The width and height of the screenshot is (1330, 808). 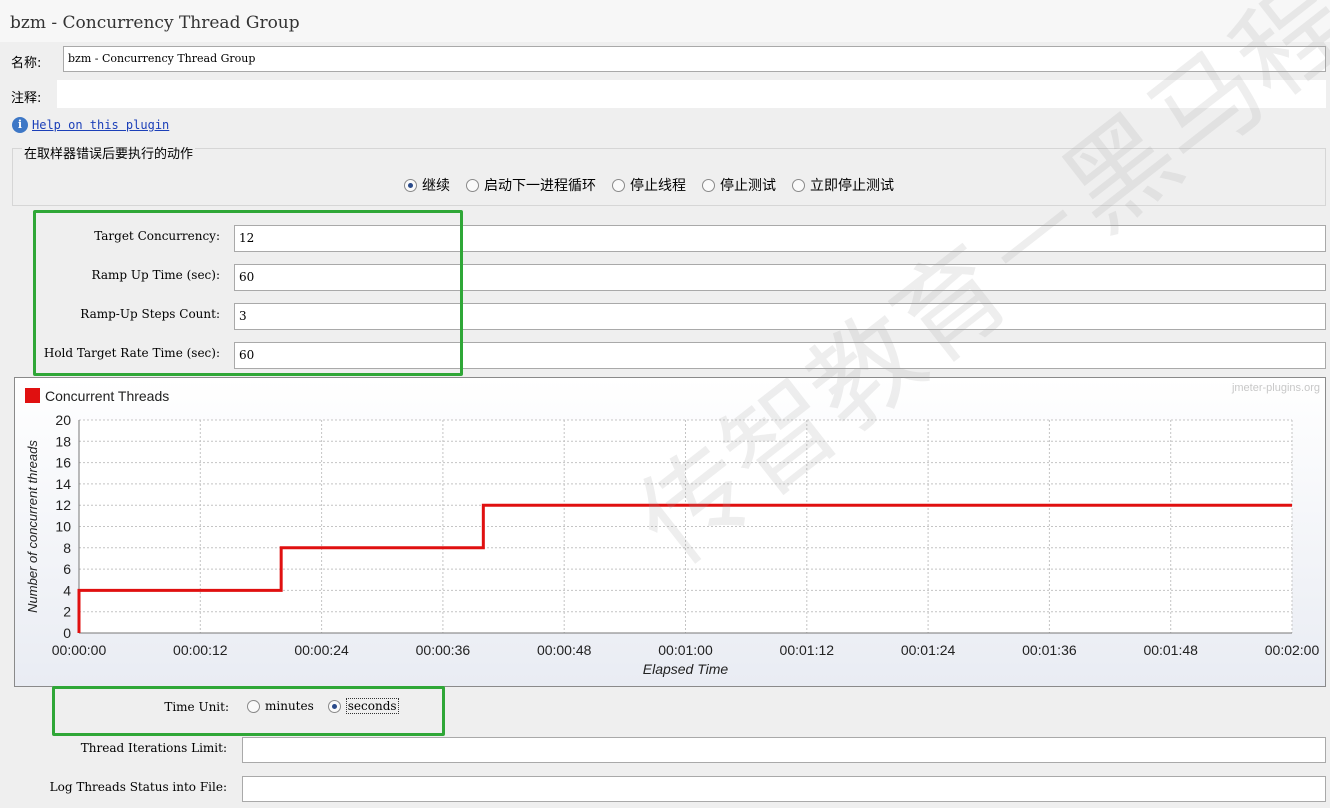 What do you see at coordinates (138, 787) in the screenshot?
I see `log-file-label: Log Threads Status into File:` at bounding box center [138, 787].